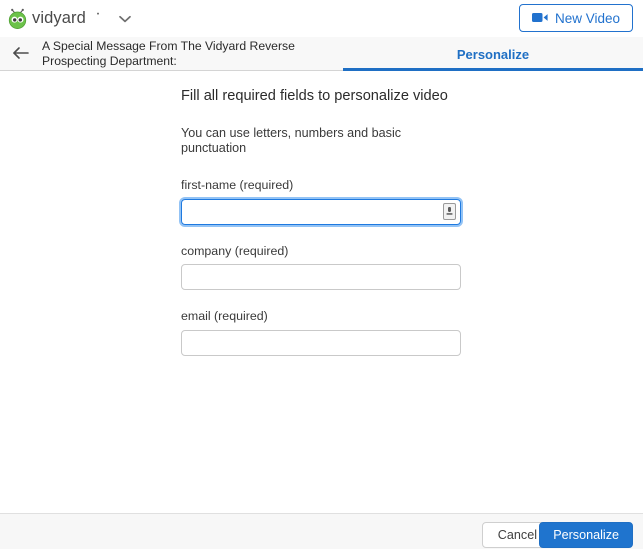 The width and height of the screenshot is (643, 549). Describe the element at coordinates (449, 211) in the screenshot. I see `text-input-indicator-icon` at that location.